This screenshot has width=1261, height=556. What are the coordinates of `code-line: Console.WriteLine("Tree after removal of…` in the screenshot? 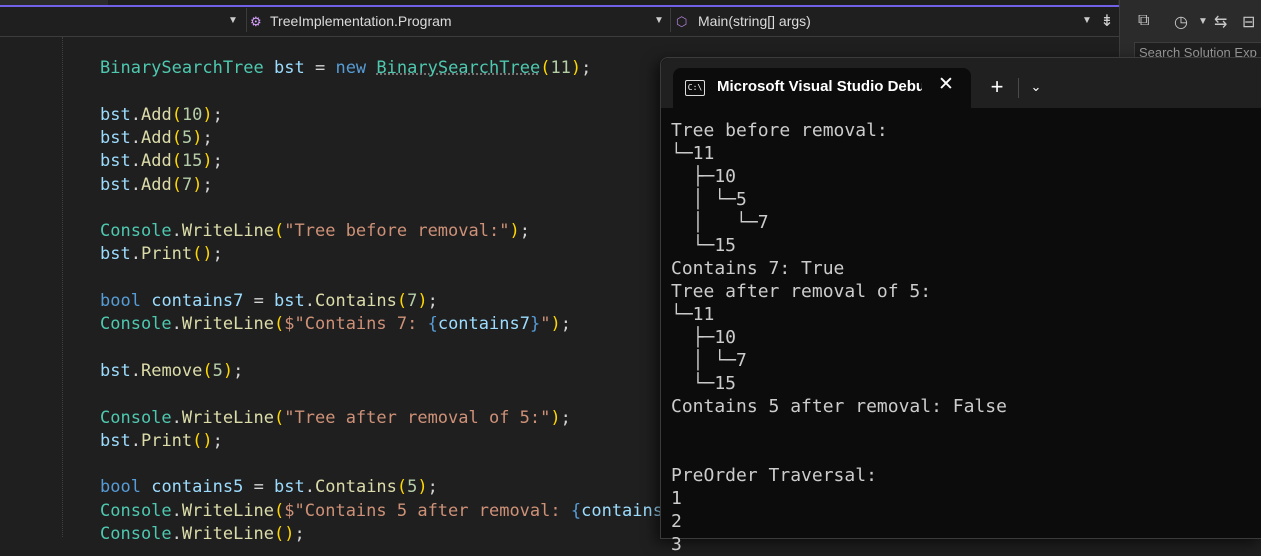 It's located at (335, 418).